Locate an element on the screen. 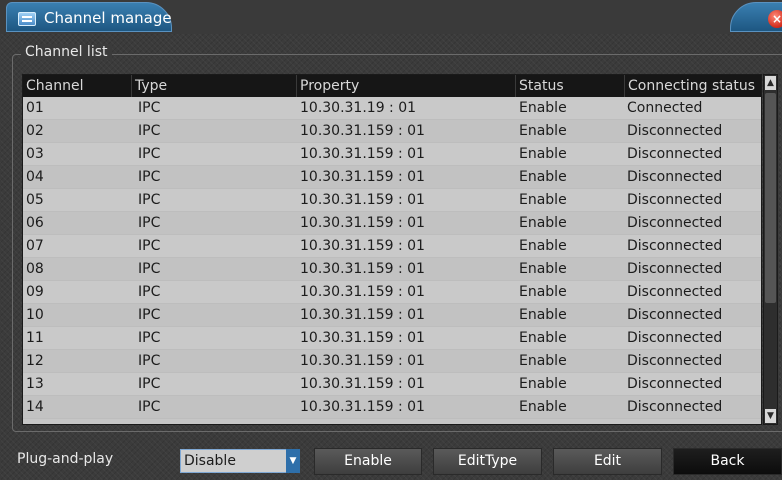  table-row: 06 IPC 10.30.31.159 : 01 Enable Disconnected is located at coordinates (392, 223).